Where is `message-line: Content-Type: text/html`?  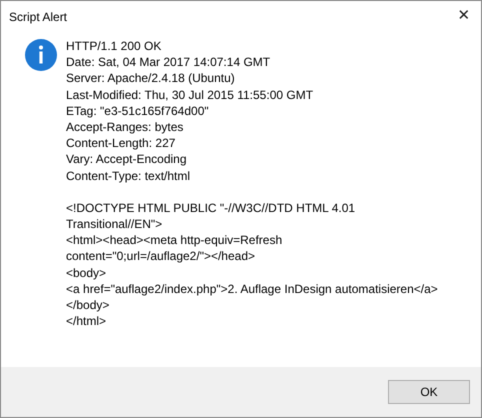
message-line: Content-Type: text/html is located at coordinates (129, 176).